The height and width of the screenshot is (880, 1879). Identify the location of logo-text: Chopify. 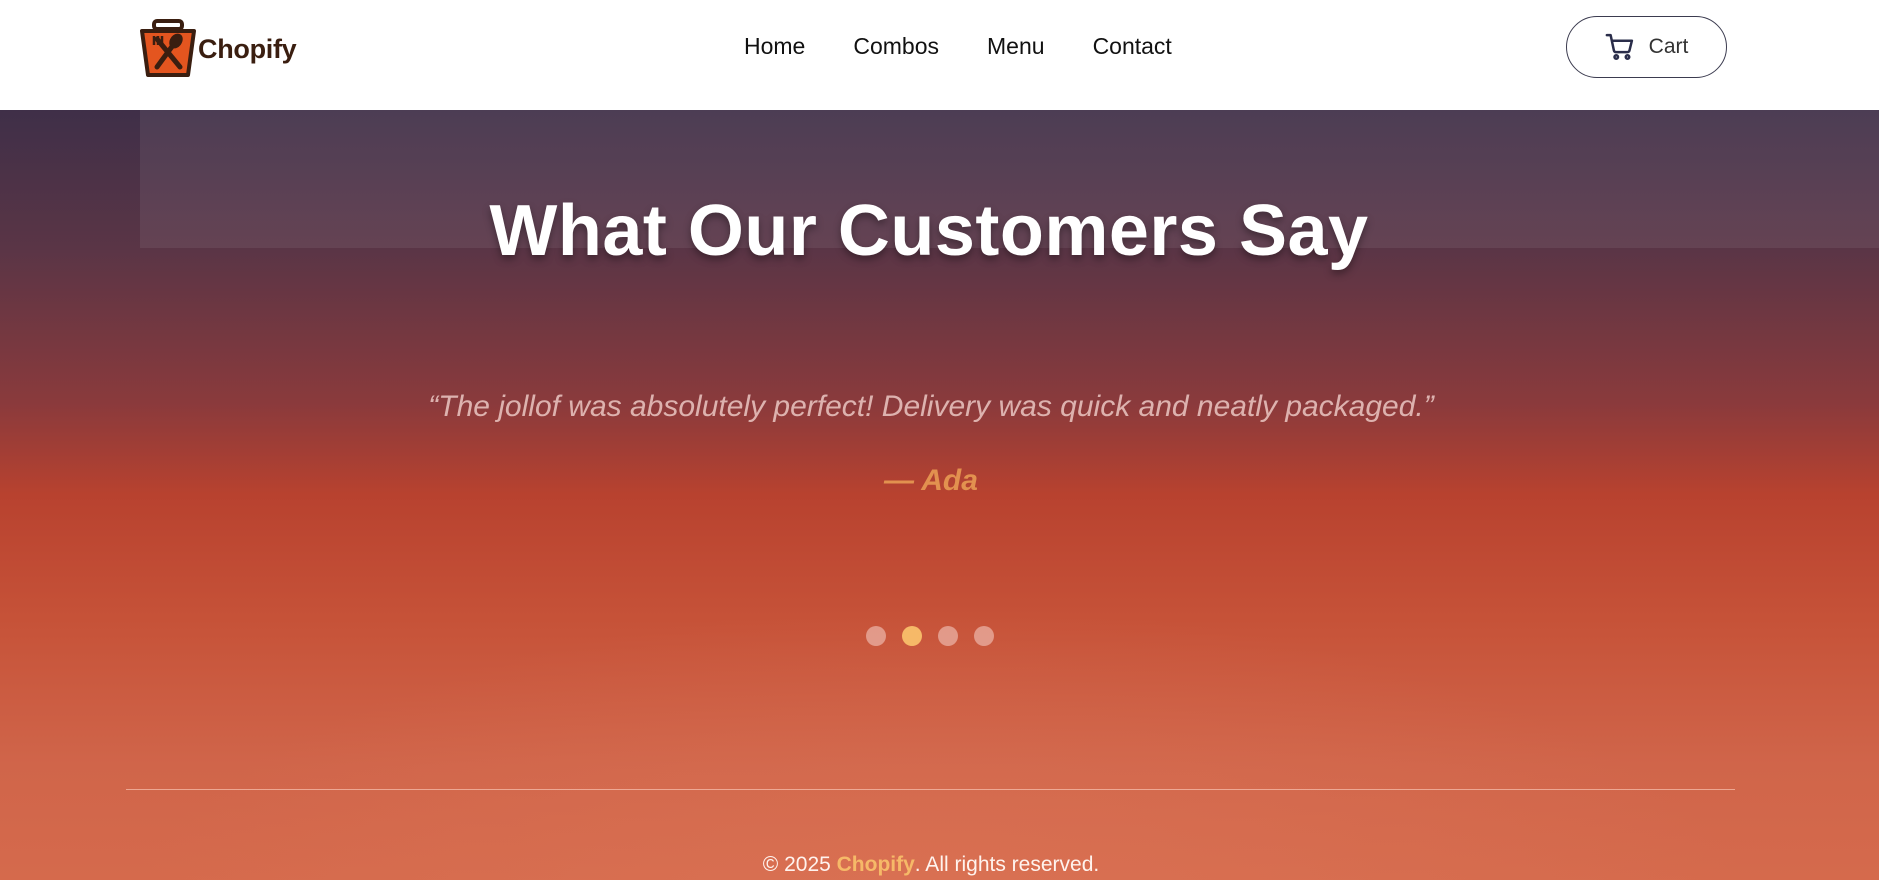
(247, 48).